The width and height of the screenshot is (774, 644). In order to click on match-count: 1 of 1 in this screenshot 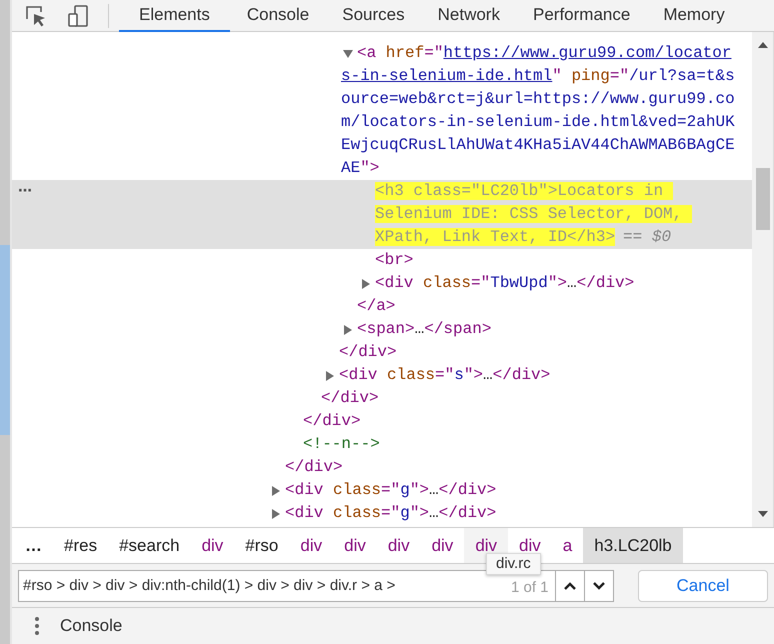, I will do `click(530, 587)`.